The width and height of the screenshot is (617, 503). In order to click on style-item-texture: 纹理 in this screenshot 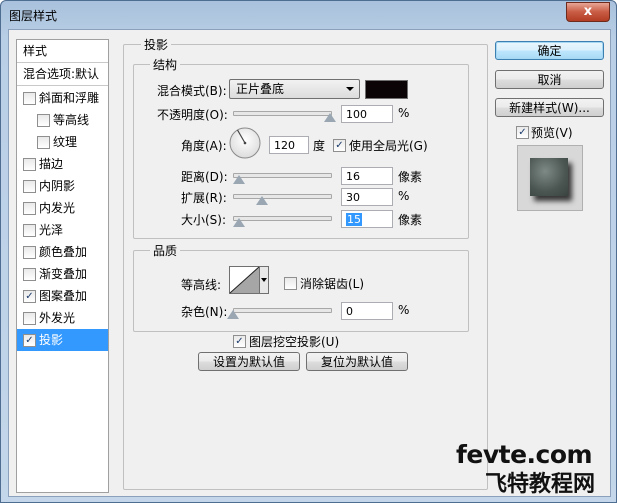, I will do `click(62, 142)`.